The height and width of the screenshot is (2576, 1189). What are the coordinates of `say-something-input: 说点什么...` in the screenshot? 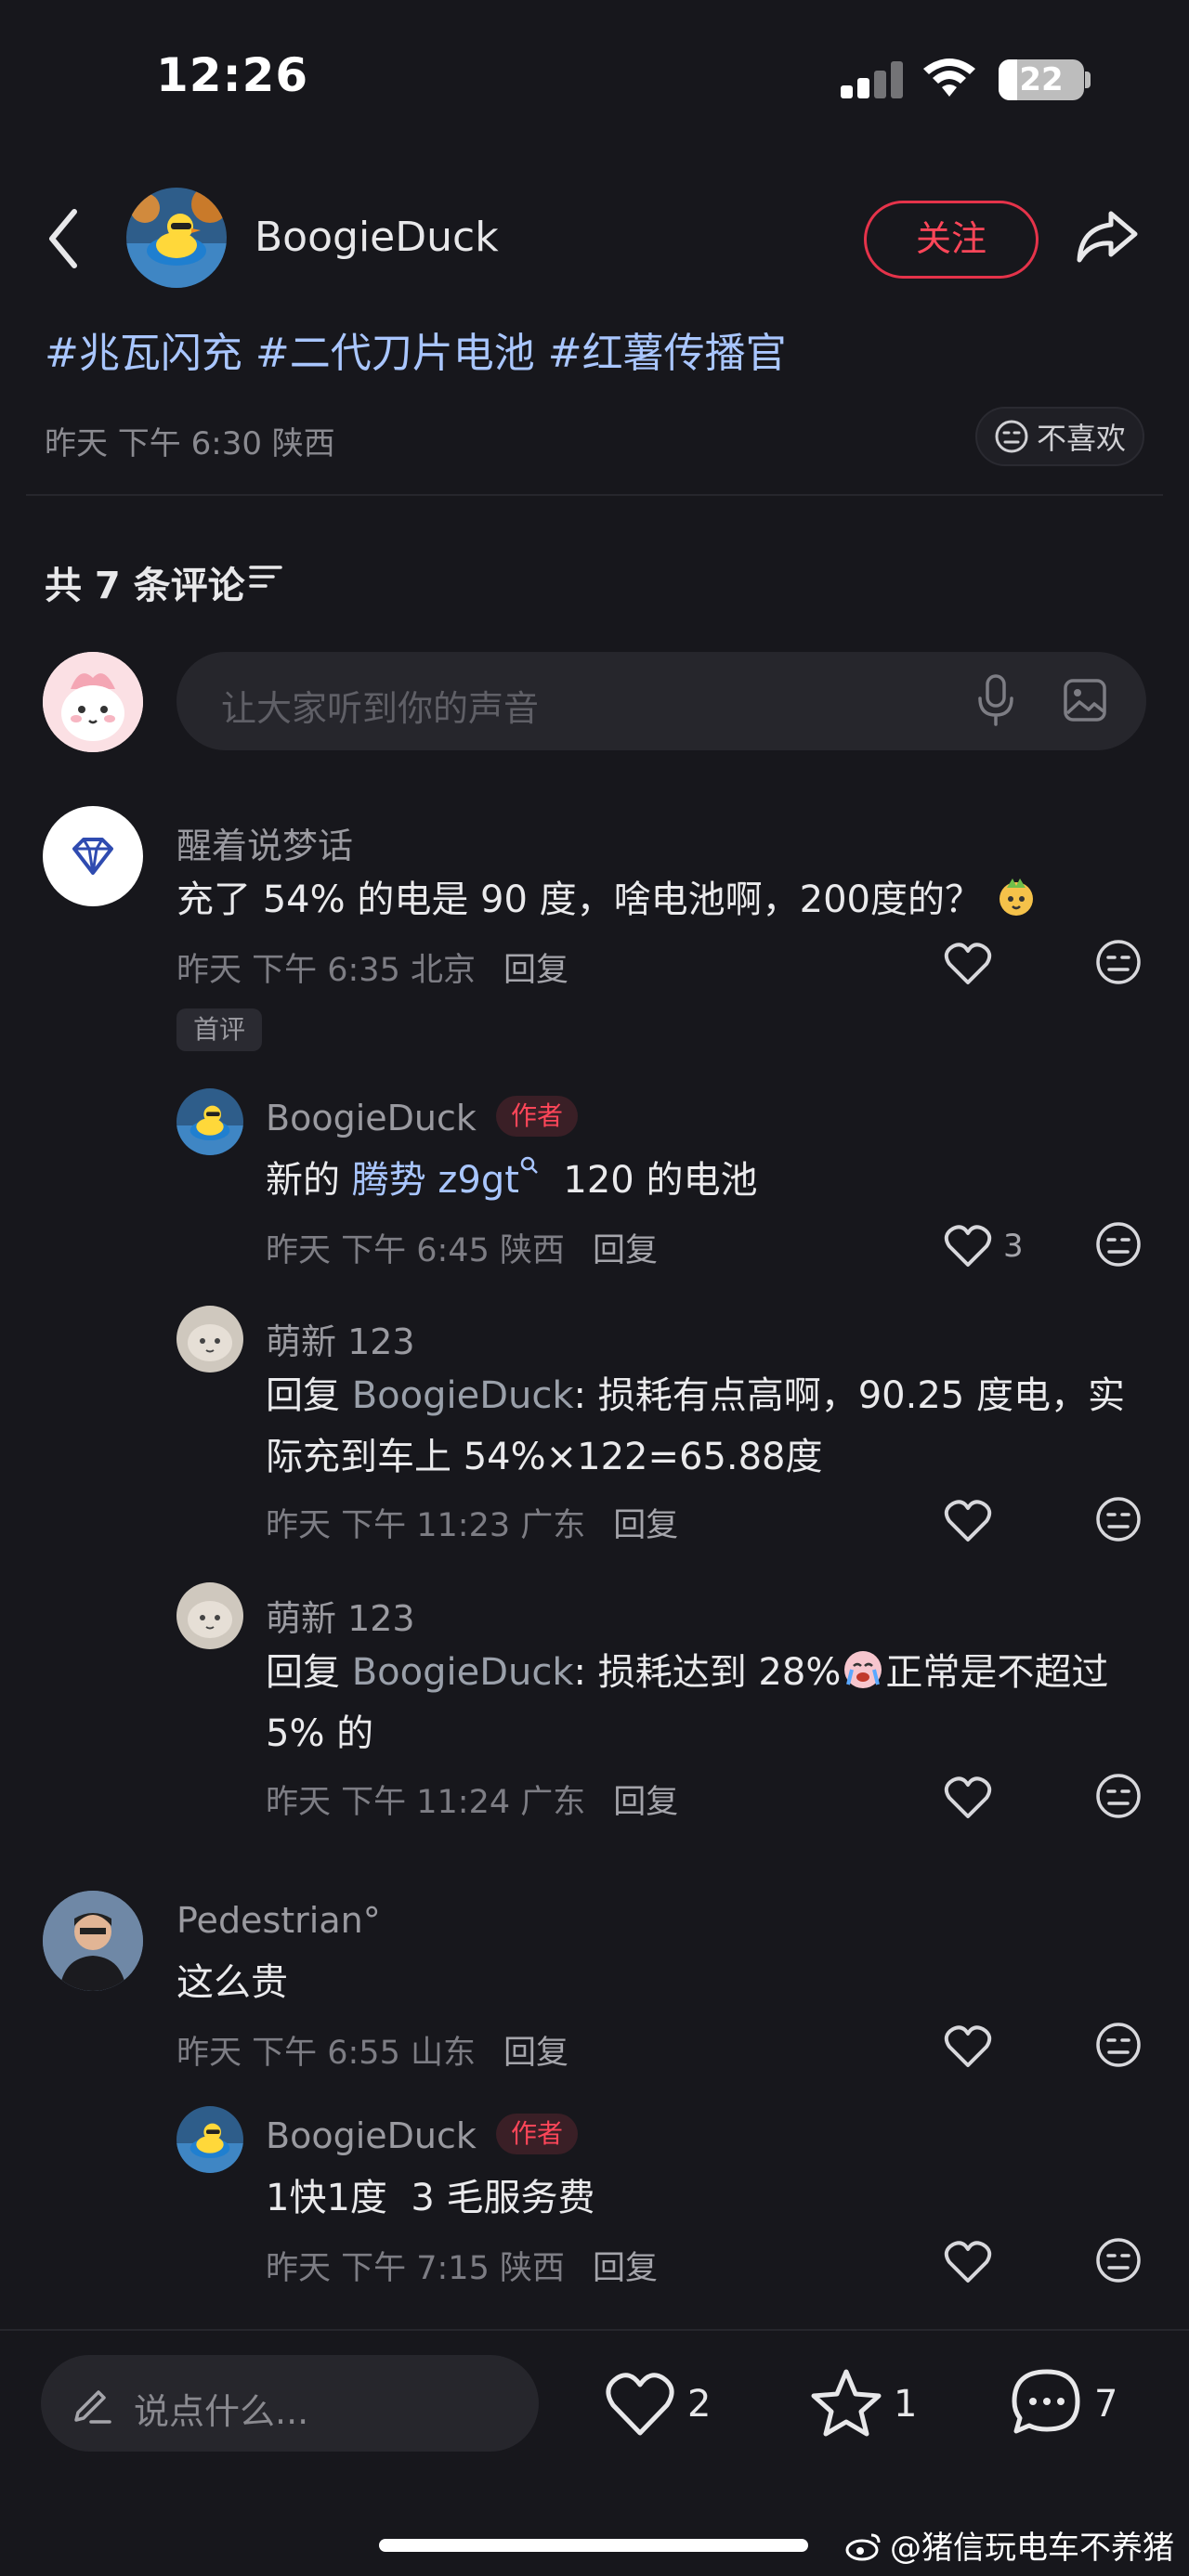 It's located at (290, 2403).